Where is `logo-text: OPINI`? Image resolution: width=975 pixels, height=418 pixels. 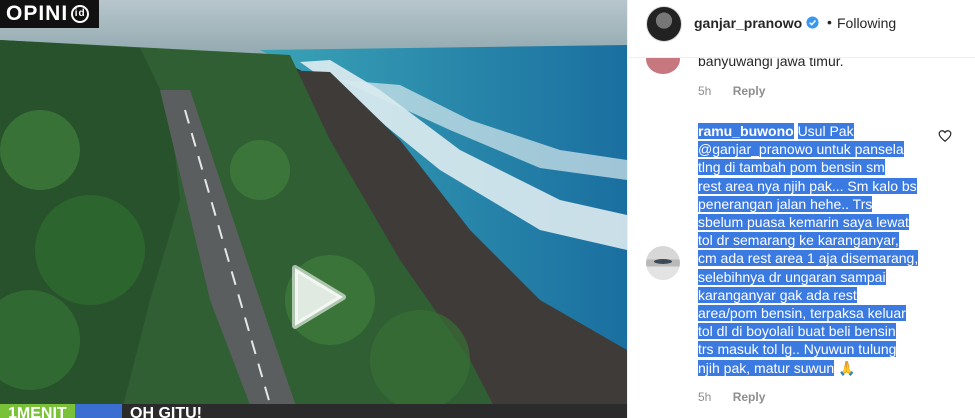 logo-text: OPINI is located at coordinates (37, 13).